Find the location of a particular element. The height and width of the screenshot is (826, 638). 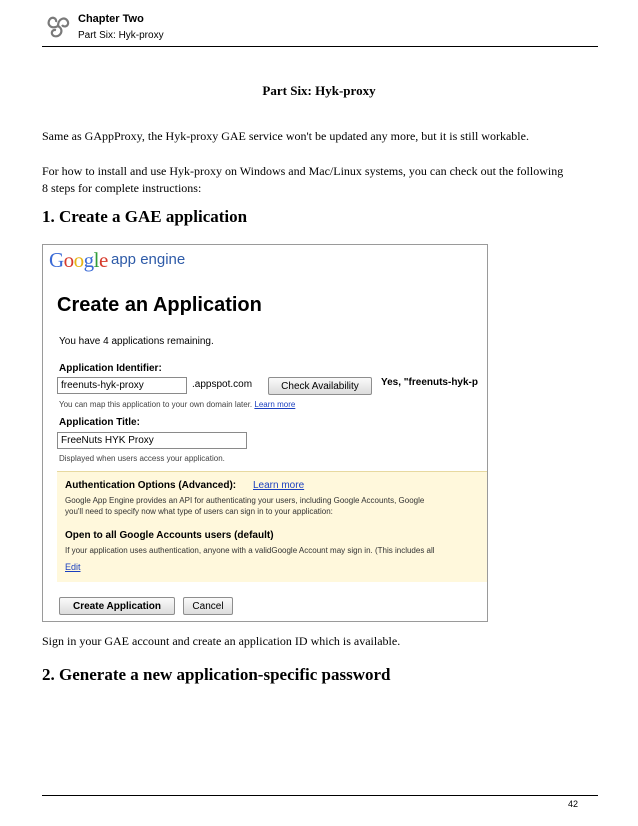

step1-heading: 1. Create a GAE application is located at coordinates (145, 216).